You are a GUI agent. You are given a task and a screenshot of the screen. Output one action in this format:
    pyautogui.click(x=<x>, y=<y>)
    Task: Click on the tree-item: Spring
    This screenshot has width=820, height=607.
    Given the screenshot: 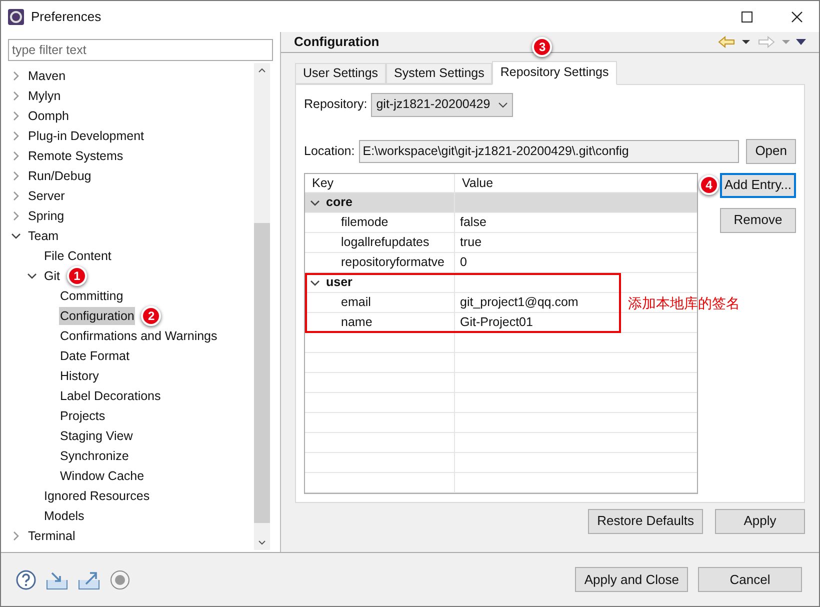 What is the action you would take?
    pyautogui.click(x=46, y=216)
    